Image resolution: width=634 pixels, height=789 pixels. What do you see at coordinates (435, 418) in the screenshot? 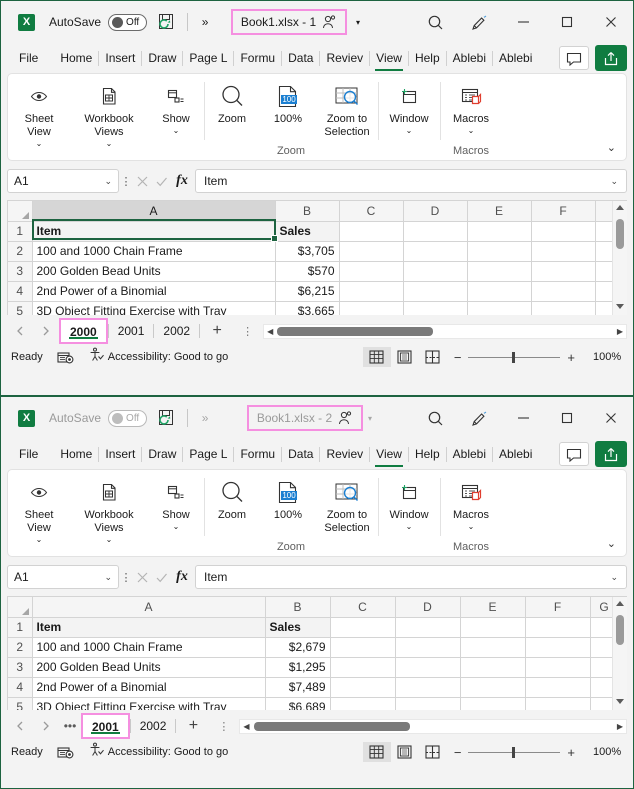
I see `search-icon` at bounding box center [435, 418].